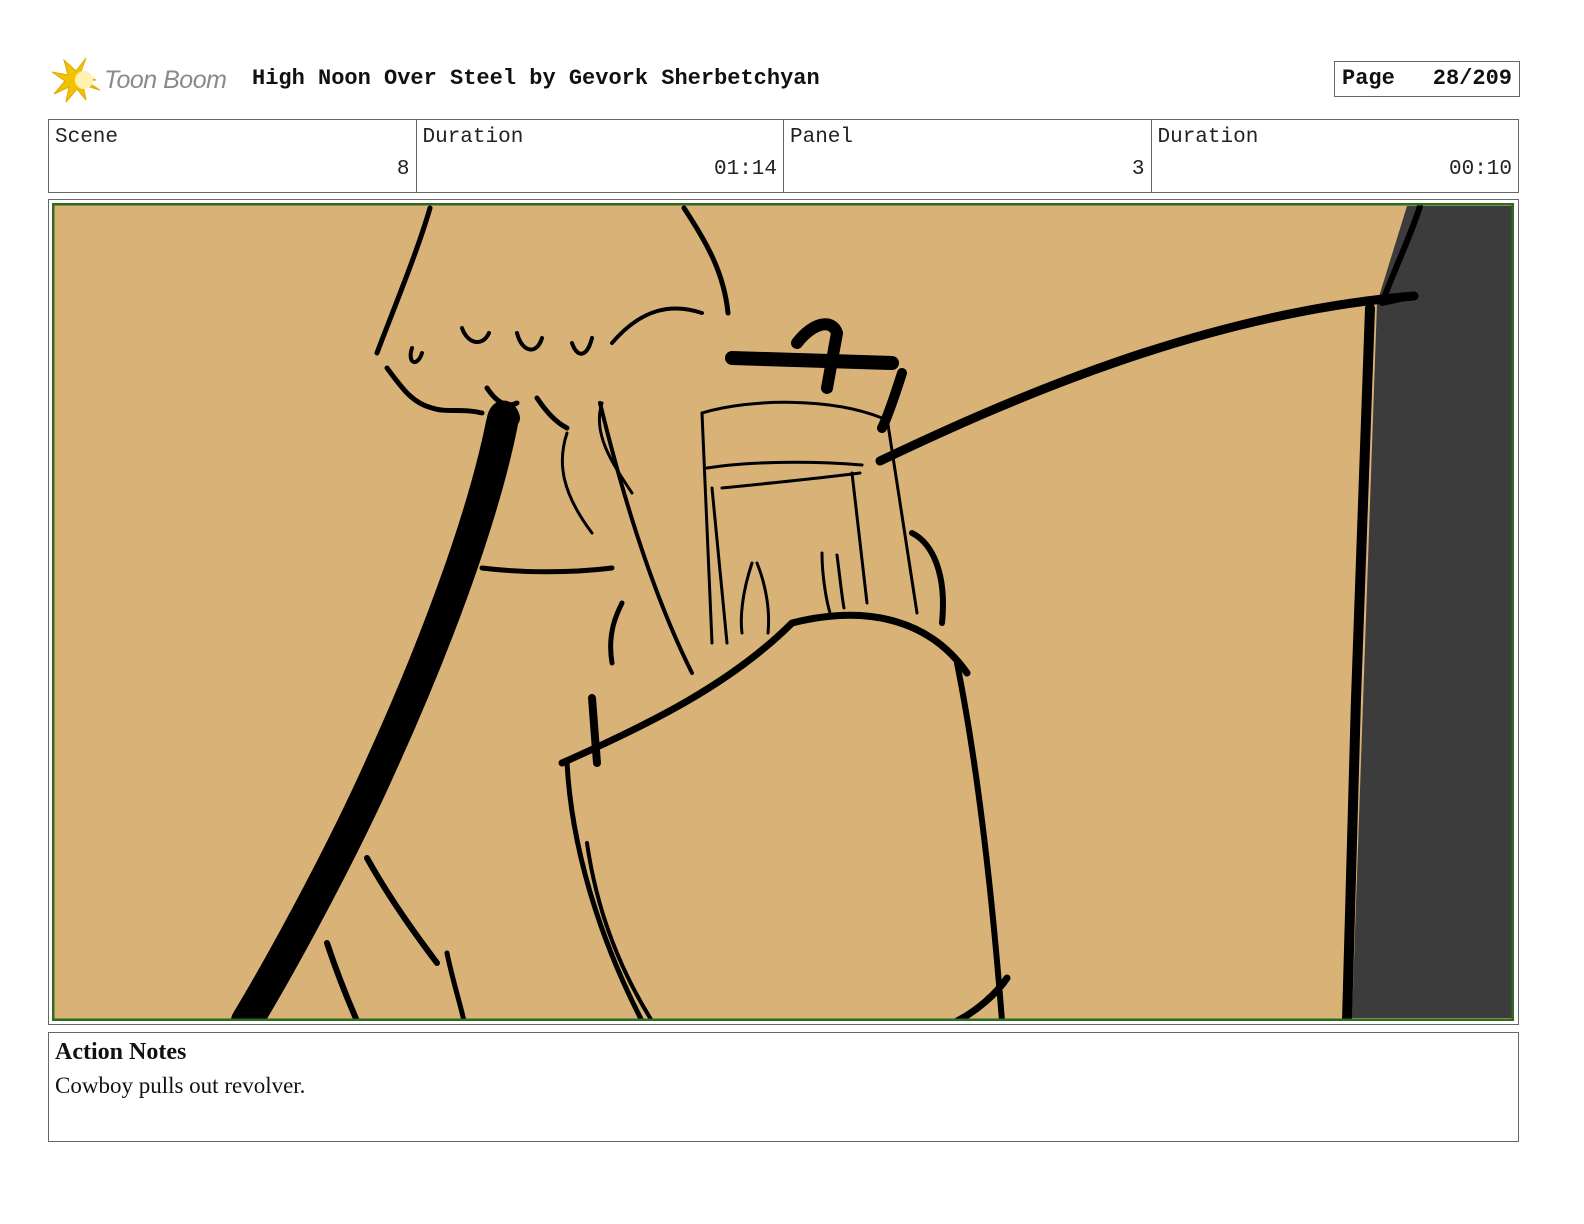 The height and width of the screenshot is (1224, 1584). I want to click on star-burst-icon, so click(76, 80).